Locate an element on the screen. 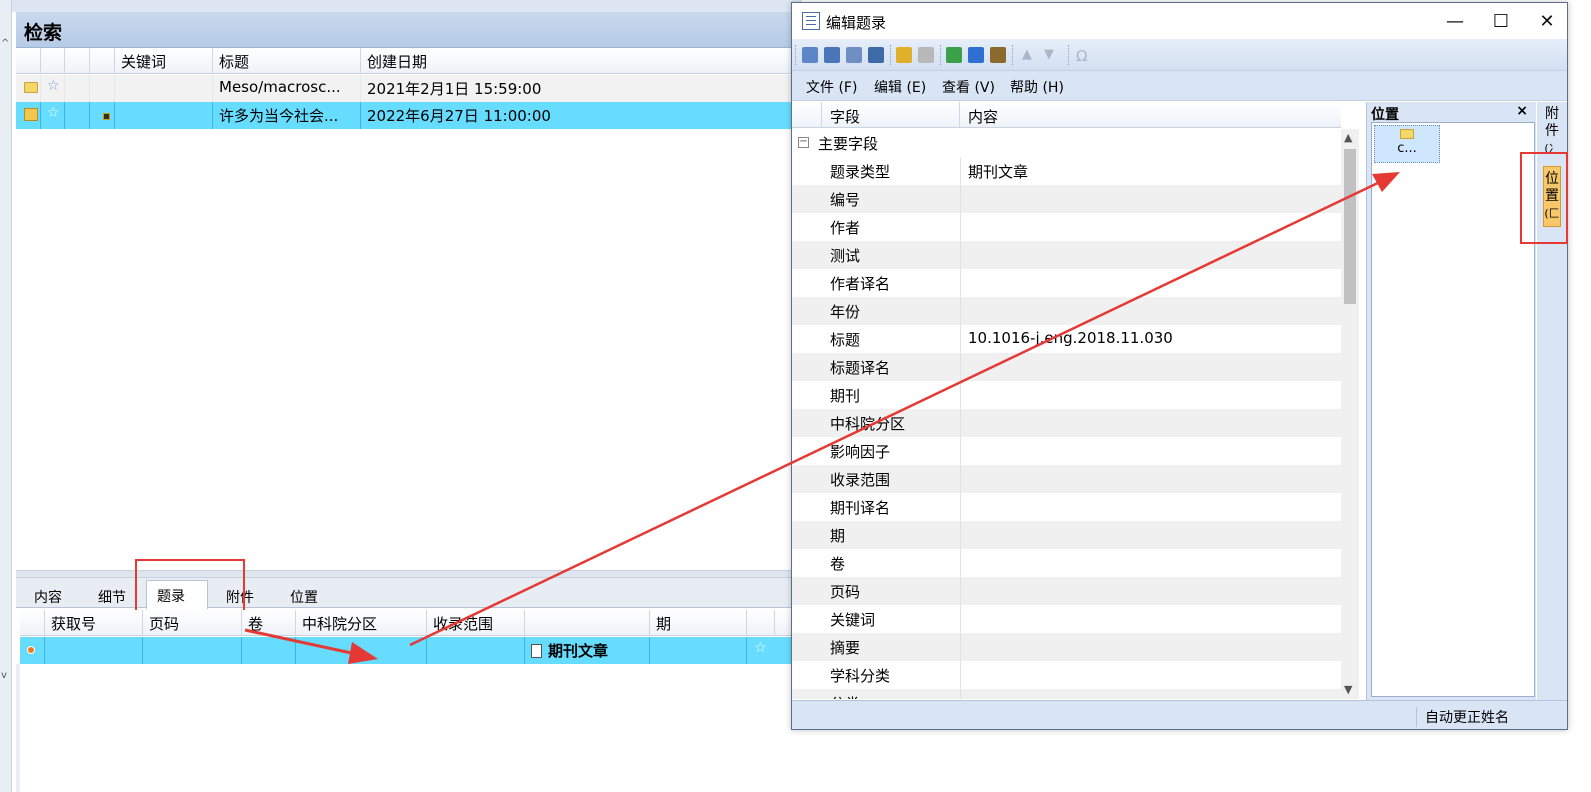  dialog-title: 编辑题录 is located at coordinates (856, 23).